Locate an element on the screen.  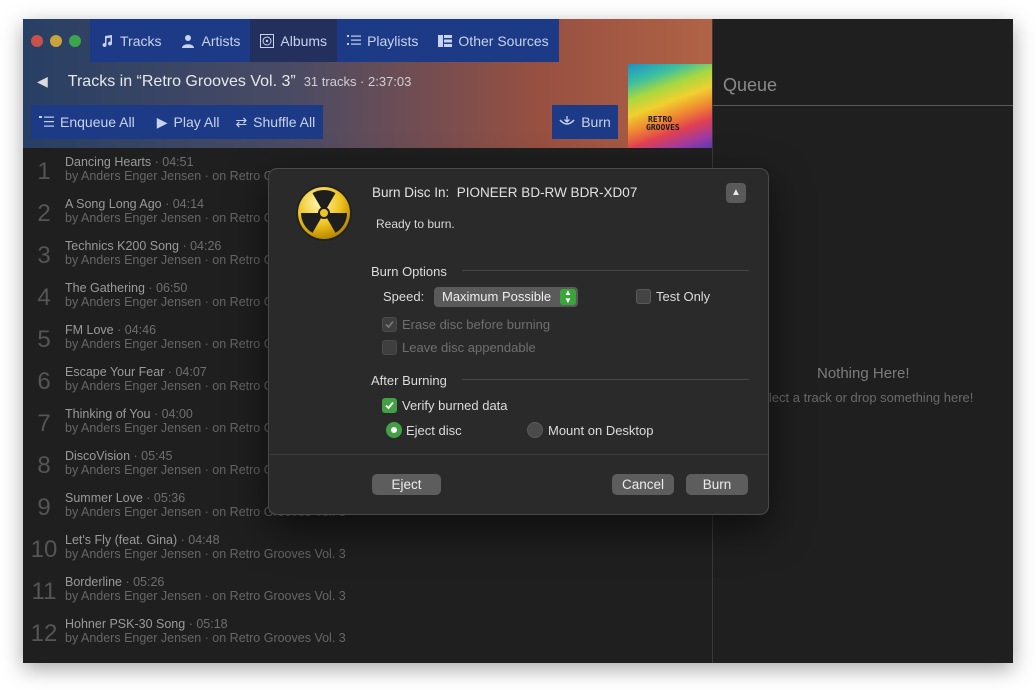
verify-label: Verify burned data is located at coordinates (455, 405).